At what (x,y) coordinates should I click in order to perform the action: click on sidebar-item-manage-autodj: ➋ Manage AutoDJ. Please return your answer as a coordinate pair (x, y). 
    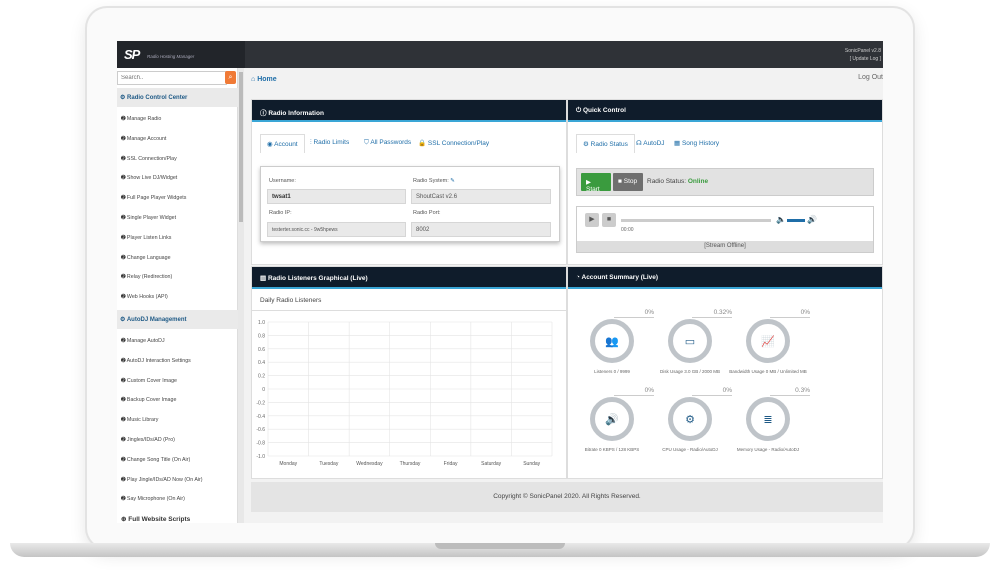
    Looking at the image, I should click on (143, 341).